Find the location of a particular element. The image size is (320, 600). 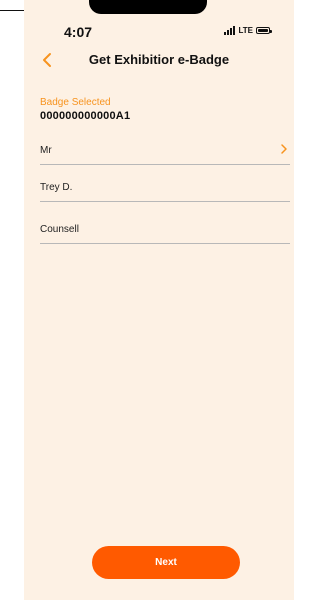

last-name-value: Counsell is located at coordinates (59, 229).